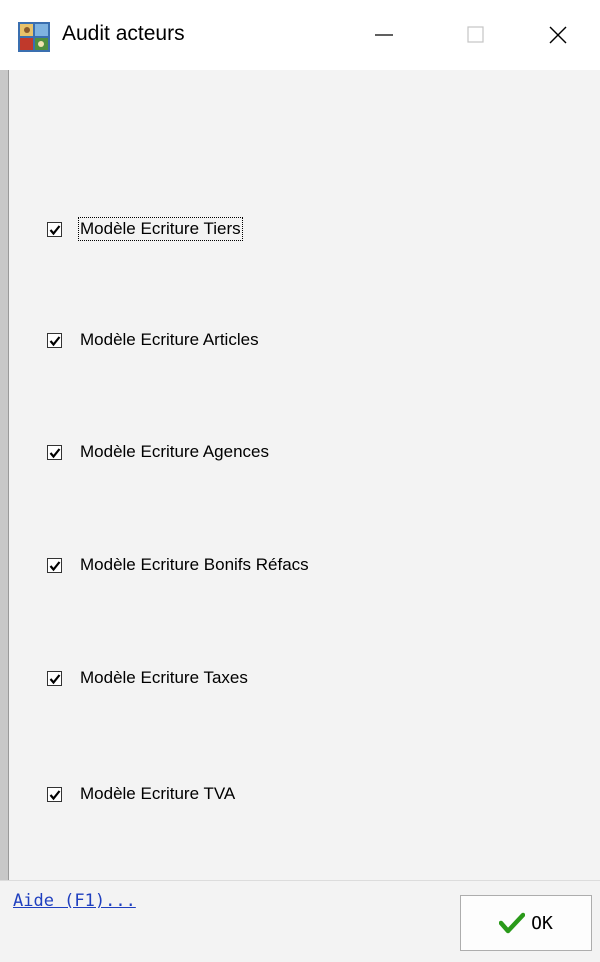 This screenshot has width=600, height=962. What do you see at coordinates (158, 793) in the screenshot?
I see `checkbox-label: Modèle Ecriture TVA` at bounding box center [158, 793].